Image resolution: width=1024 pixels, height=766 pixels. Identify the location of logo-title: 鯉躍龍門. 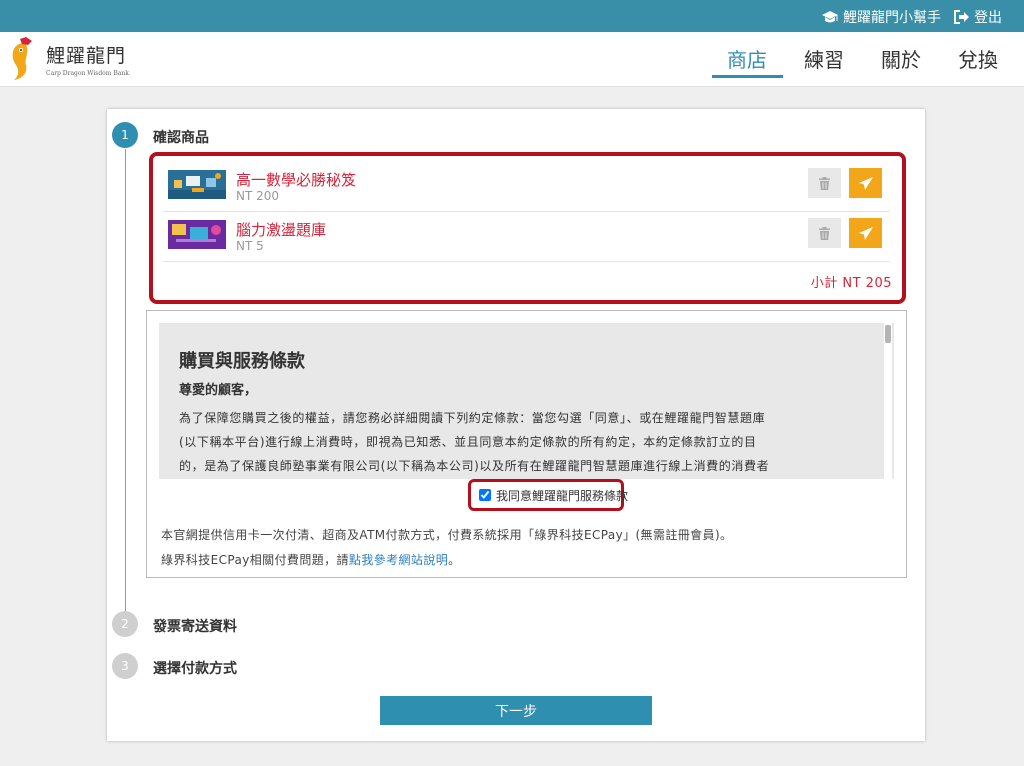
(86, 56).